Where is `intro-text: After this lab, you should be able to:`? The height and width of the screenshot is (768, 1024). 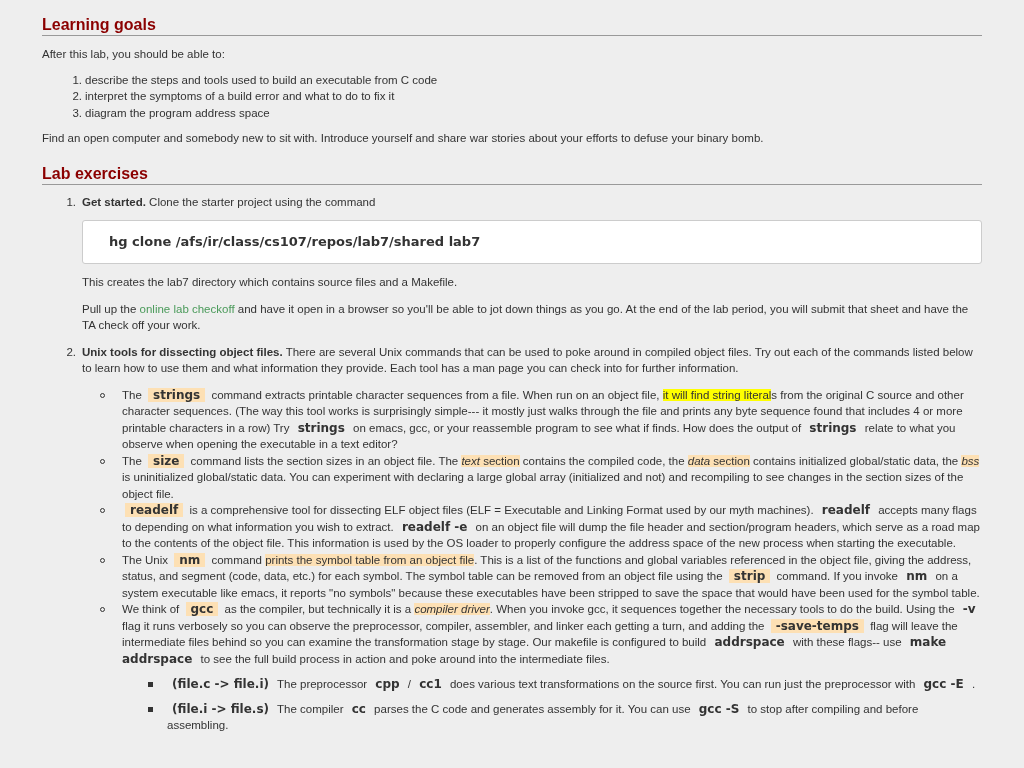 intro-text: After this lab, you should be able to: is located at coordinates (134, 54).